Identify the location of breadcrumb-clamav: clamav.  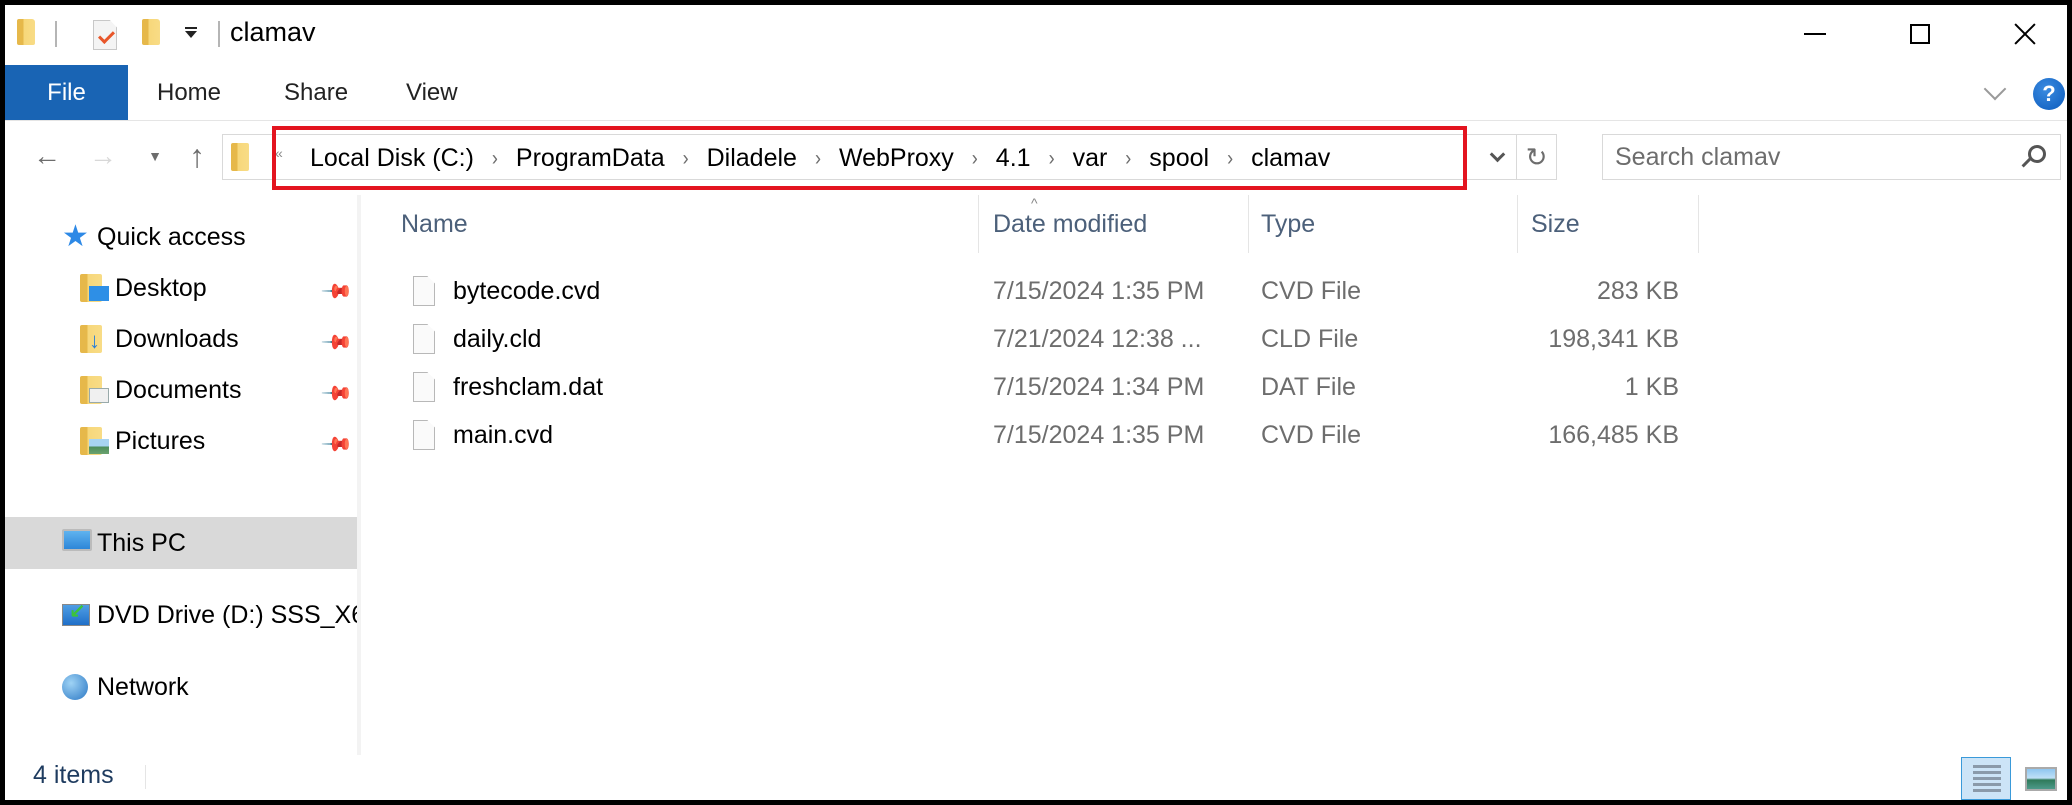
(1290, 158).